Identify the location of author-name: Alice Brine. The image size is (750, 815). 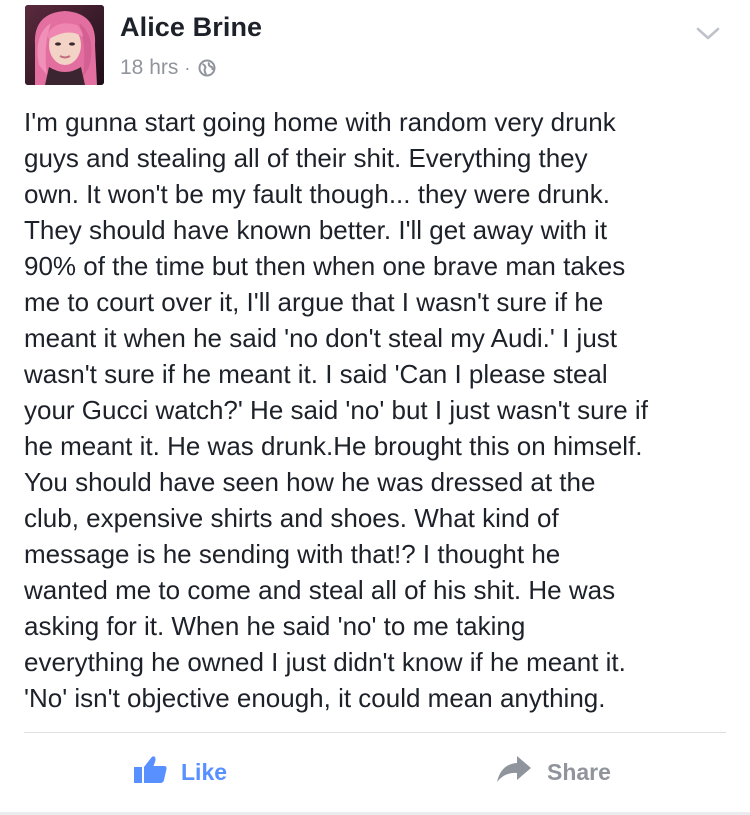
(191, 27).